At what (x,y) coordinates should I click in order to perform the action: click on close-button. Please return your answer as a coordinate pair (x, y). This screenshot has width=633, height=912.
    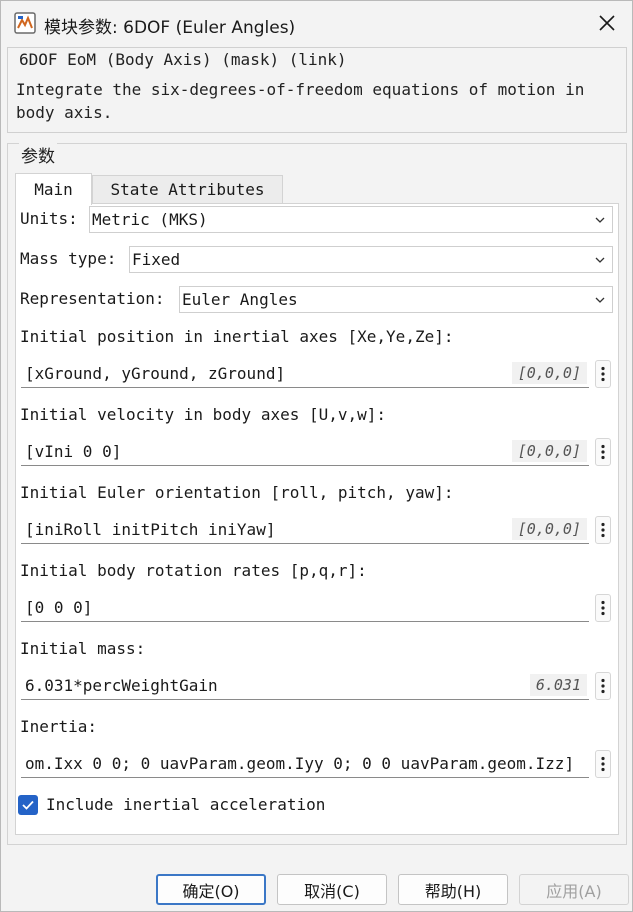
    Looking at the image, I should click on (607, 23).